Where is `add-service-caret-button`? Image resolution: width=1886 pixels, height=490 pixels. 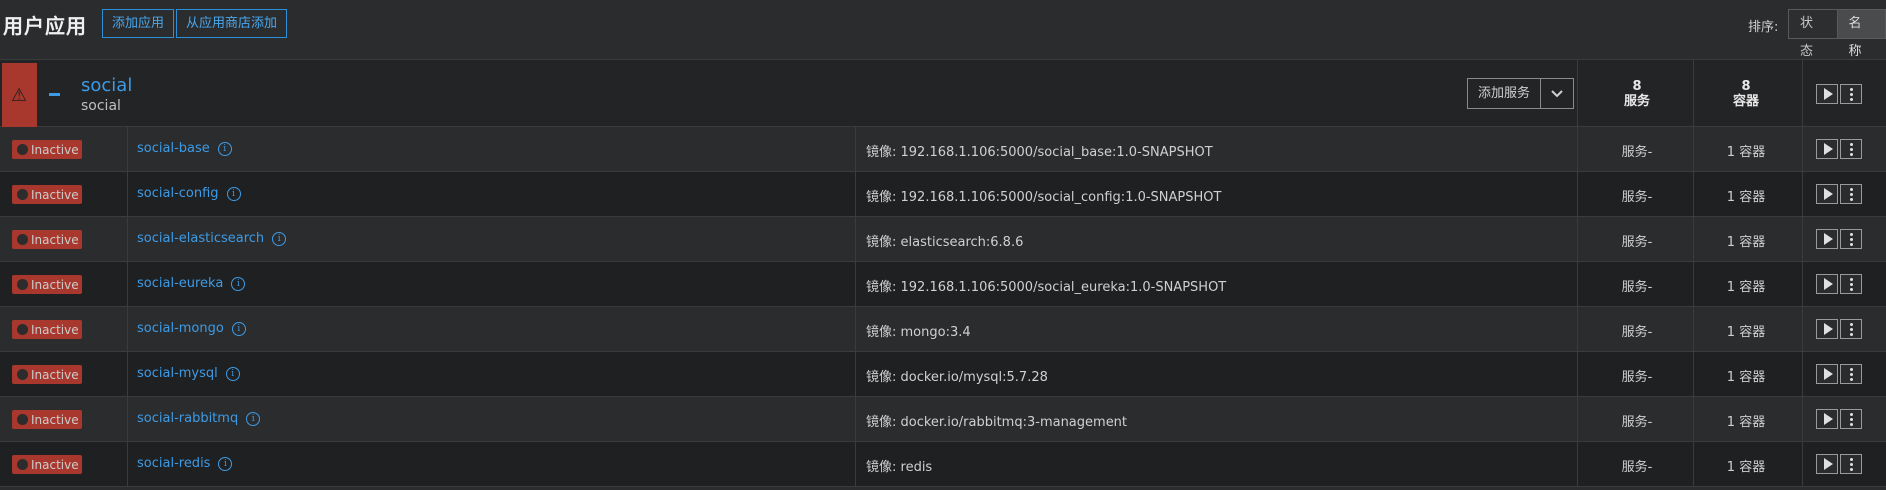
add-service-caret-button is located at coordinates (1556, 93).